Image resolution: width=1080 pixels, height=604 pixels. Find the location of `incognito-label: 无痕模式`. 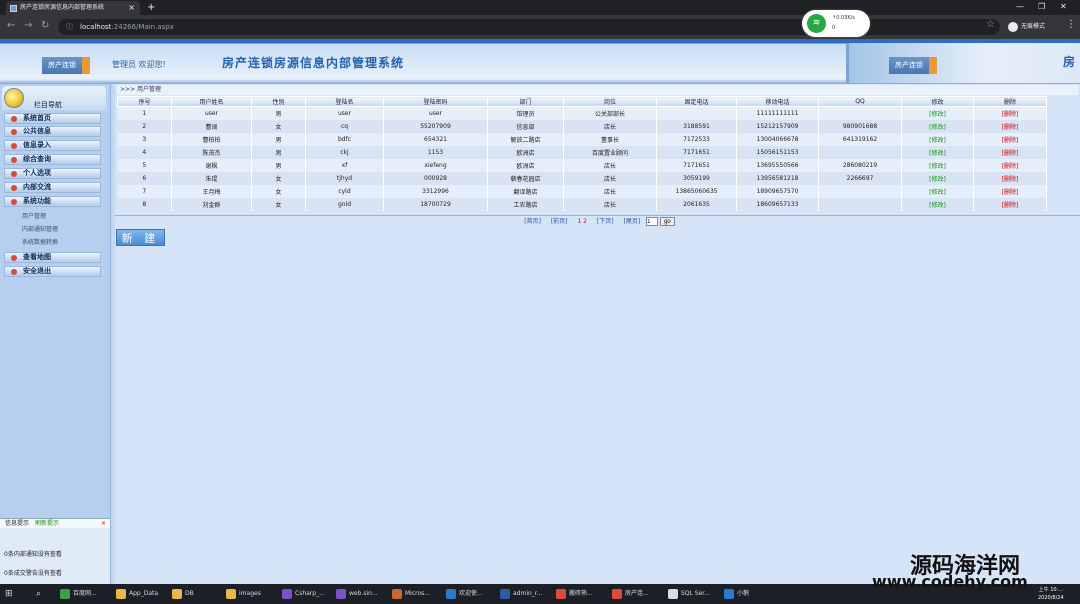

incognito-label: 无痕模式 is located at coordinates (1033, 26).